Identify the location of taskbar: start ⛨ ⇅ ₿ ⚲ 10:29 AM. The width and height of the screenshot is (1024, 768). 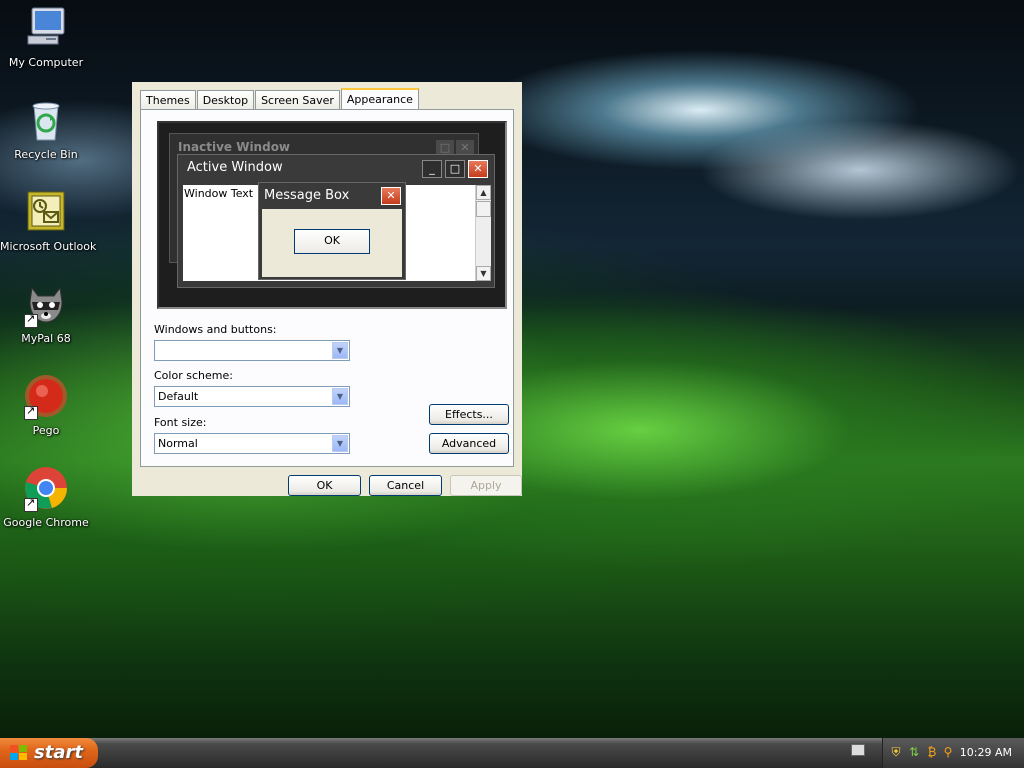
(512, 753).